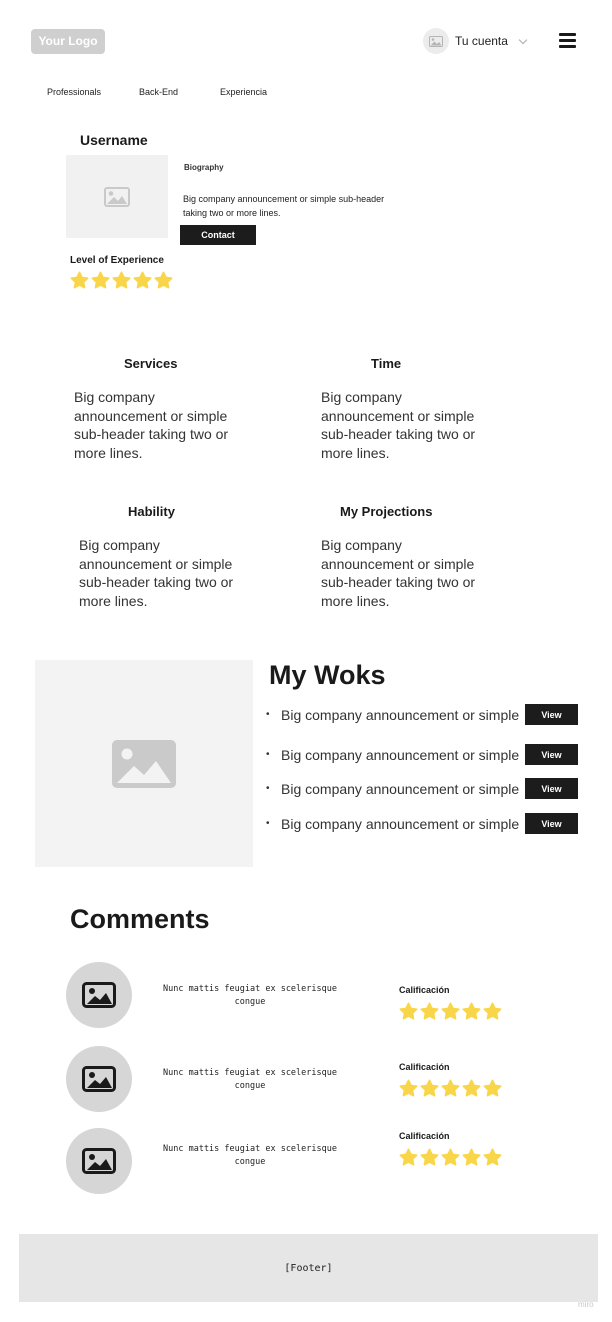  Describe the element at coordinates (523, 39) in the screenshot. I see `chevron-down-icon` at that location.